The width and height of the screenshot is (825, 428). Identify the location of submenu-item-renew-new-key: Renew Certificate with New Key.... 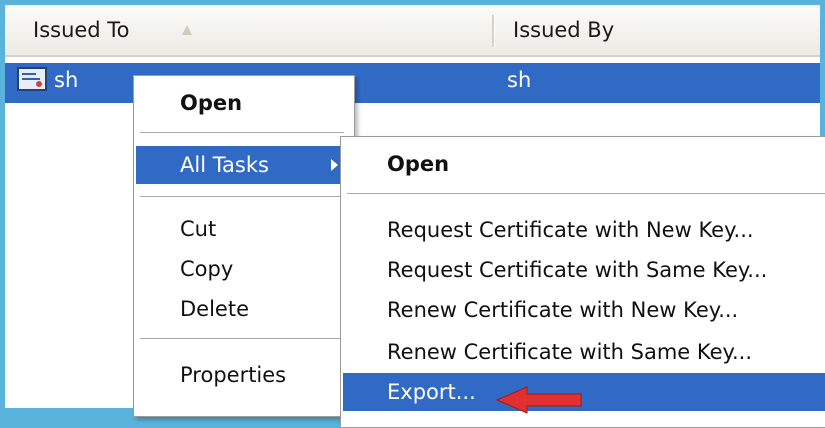
(584, 310).